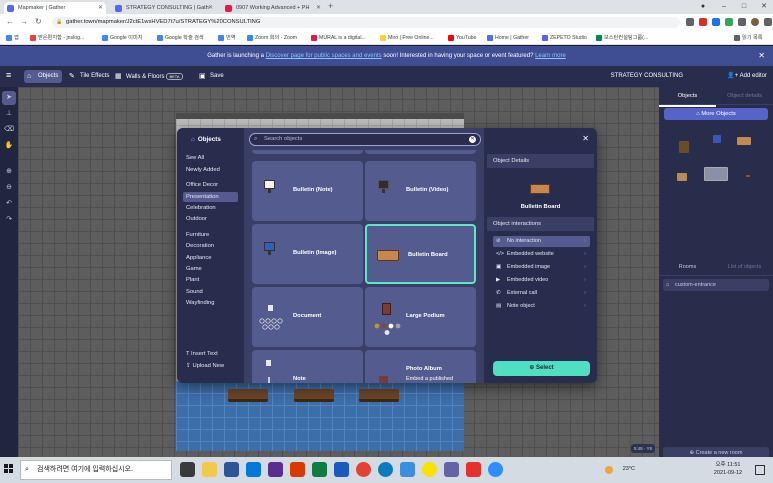  Describe the element at coordinates (210, 280) in the screenshot. I see `category-plant: Plant` at that location.